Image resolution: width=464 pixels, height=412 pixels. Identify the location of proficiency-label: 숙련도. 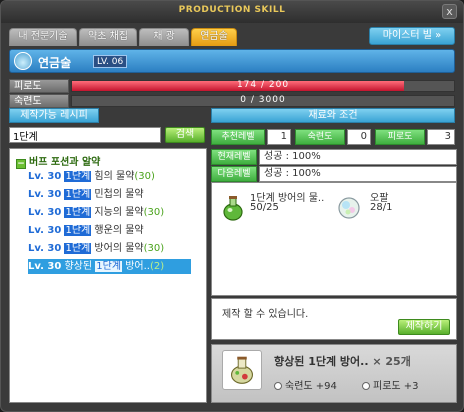
(39, 101).